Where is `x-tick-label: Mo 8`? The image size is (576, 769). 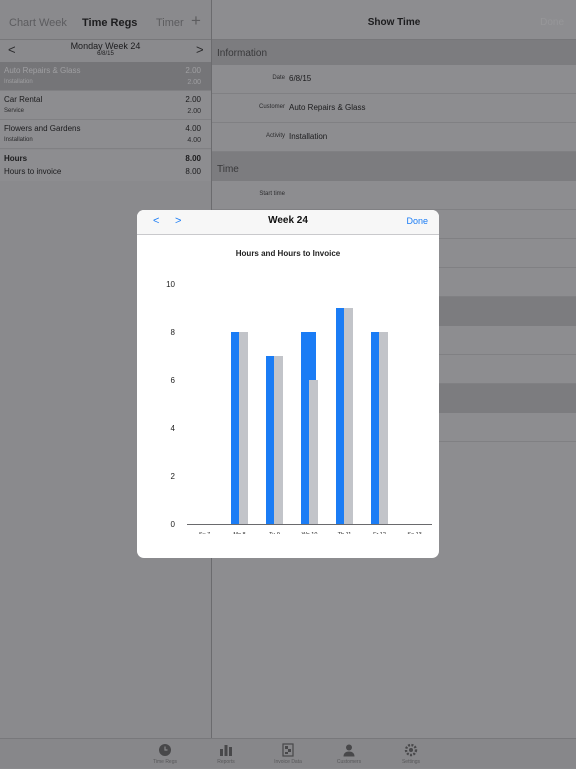
x-tick-label: Mo 8 is located at coordinates (239, 533).